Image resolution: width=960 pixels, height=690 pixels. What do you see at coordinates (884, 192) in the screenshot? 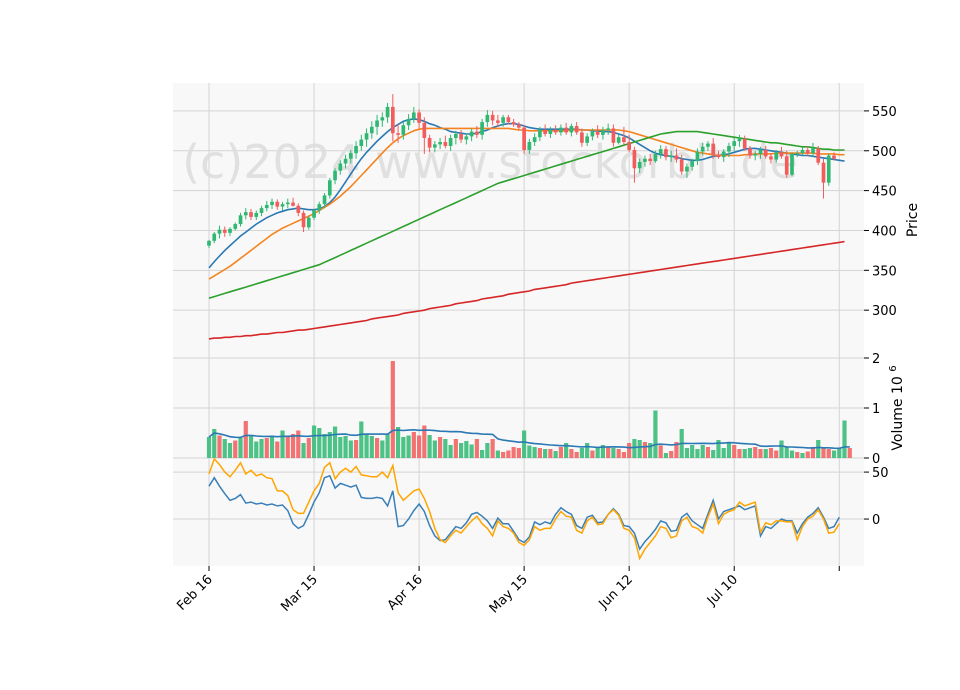
I see `price-tick-label: 450` at bounding box center [884, 192].